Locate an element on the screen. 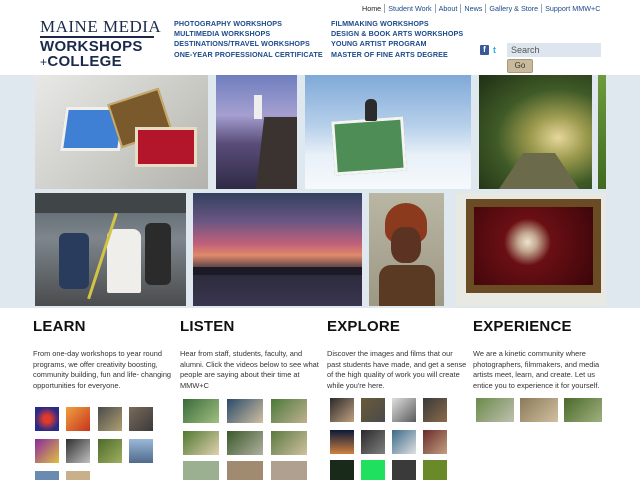 This screenshot has width=640, height=480. nav-destinations-travel-workshops: DESTINATIONS/TRAVEL WORKSHOPS is located at coordinates (248, 44).